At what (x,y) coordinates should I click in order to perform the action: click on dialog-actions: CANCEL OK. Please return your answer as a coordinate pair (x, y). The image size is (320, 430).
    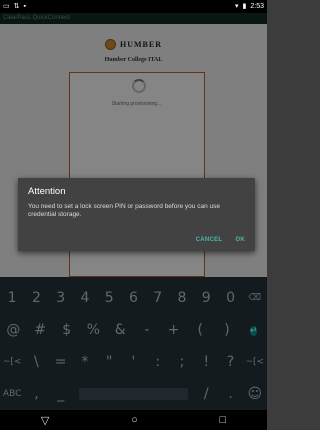
    Looking at the image, I should click on (220, 240).